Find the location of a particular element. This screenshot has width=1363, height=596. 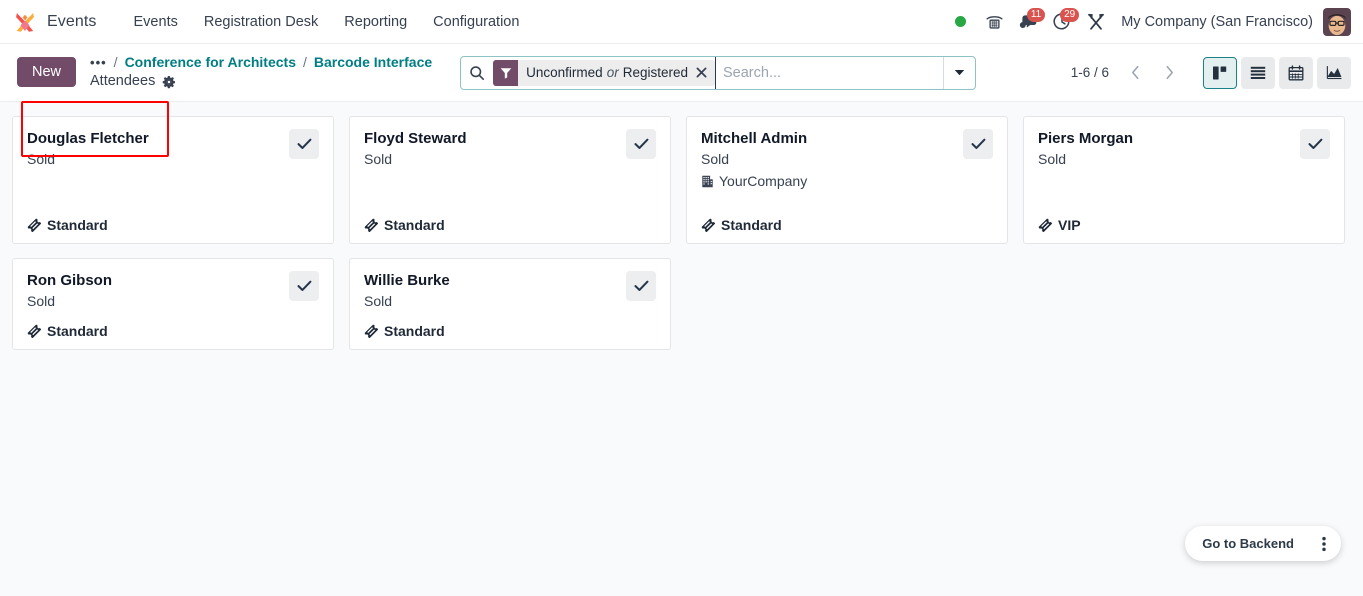

pager-previous-button is located at coordinates (1135, 73).